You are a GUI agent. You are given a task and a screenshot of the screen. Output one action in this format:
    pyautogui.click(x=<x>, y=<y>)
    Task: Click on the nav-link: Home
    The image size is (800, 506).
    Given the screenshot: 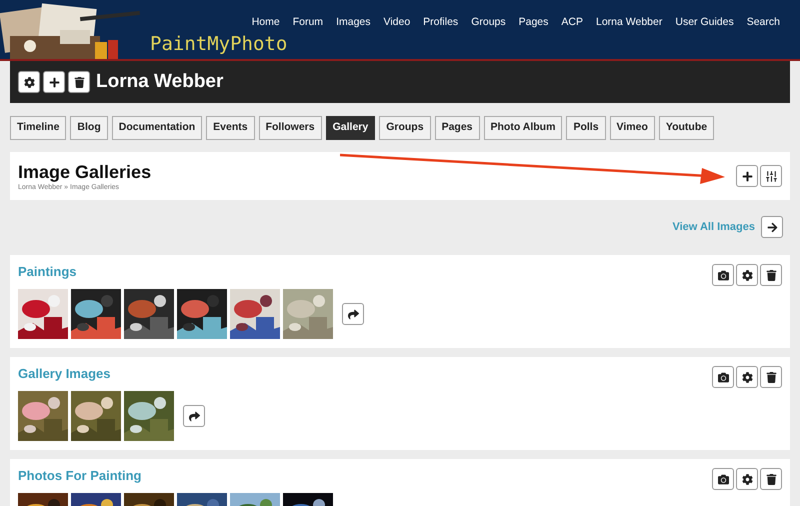 What is the action you would take?
    pyautogui.click(x=266, y=23)
    